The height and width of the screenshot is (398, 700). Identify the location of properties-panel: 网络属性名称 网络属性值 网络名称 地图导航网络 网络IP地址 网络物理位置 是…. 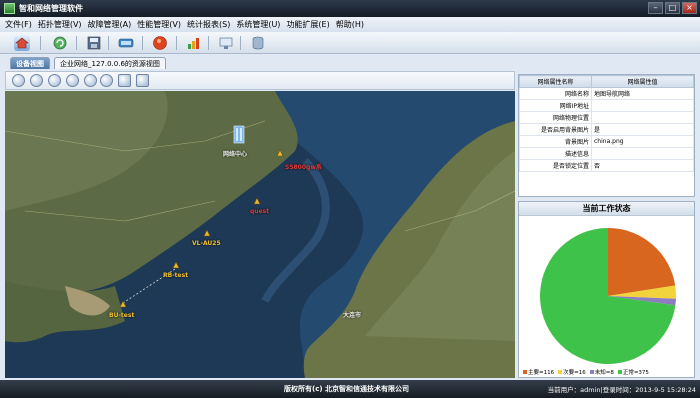
(606, 135).